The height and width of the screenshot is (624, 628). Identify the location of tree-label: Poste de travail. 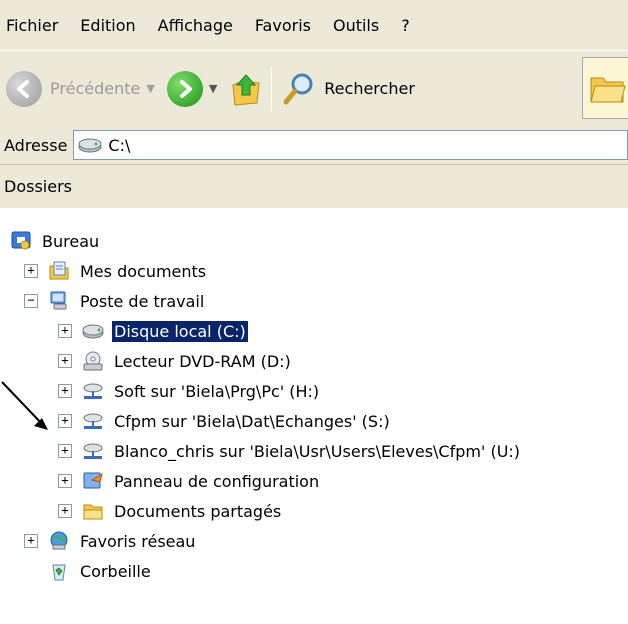
(142, 301).